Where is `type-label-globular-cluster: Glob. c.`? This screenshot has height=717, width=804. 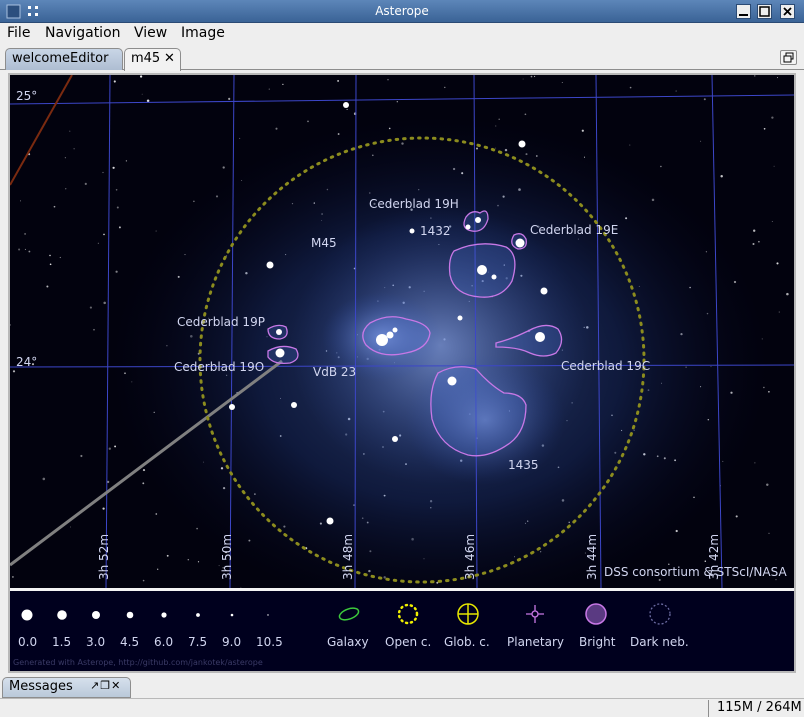
type-label-globular-cluster: Glob. c. is located at coordinates (467, 642).